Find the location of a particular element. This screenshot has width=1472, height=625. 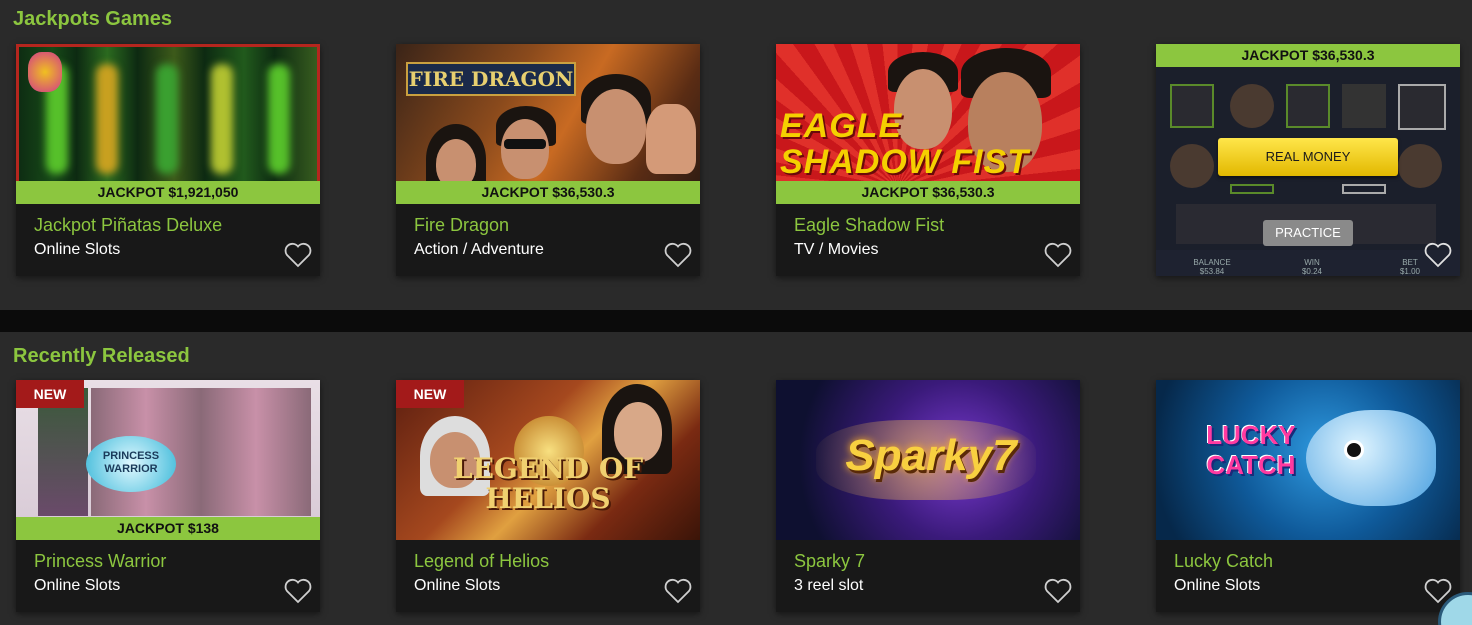

jackpot-amount: JACKPOT $138 is located at coordinates (168, 528).